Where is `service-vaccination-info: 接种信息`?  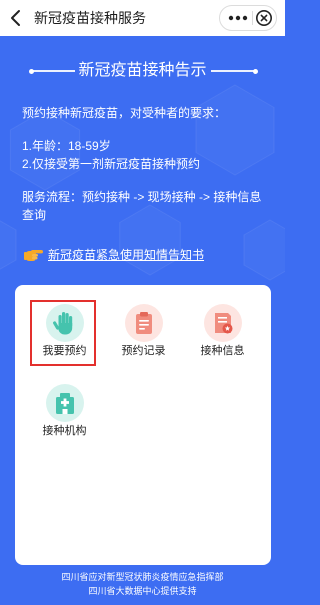
service-vaccination-info: 接种信息 is located at coordinates (222, 340).